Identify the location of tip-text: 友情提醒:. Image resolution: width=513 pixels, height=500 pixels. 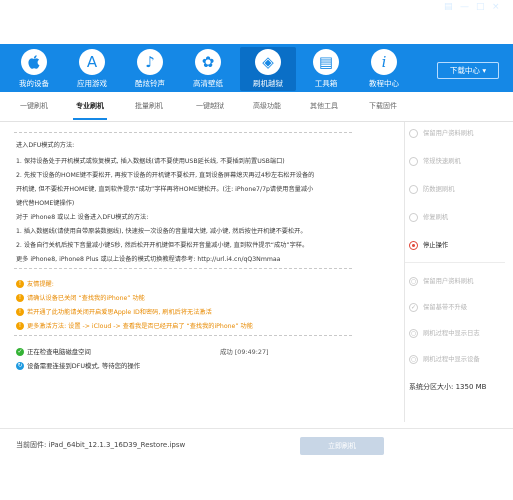
(40, 284).